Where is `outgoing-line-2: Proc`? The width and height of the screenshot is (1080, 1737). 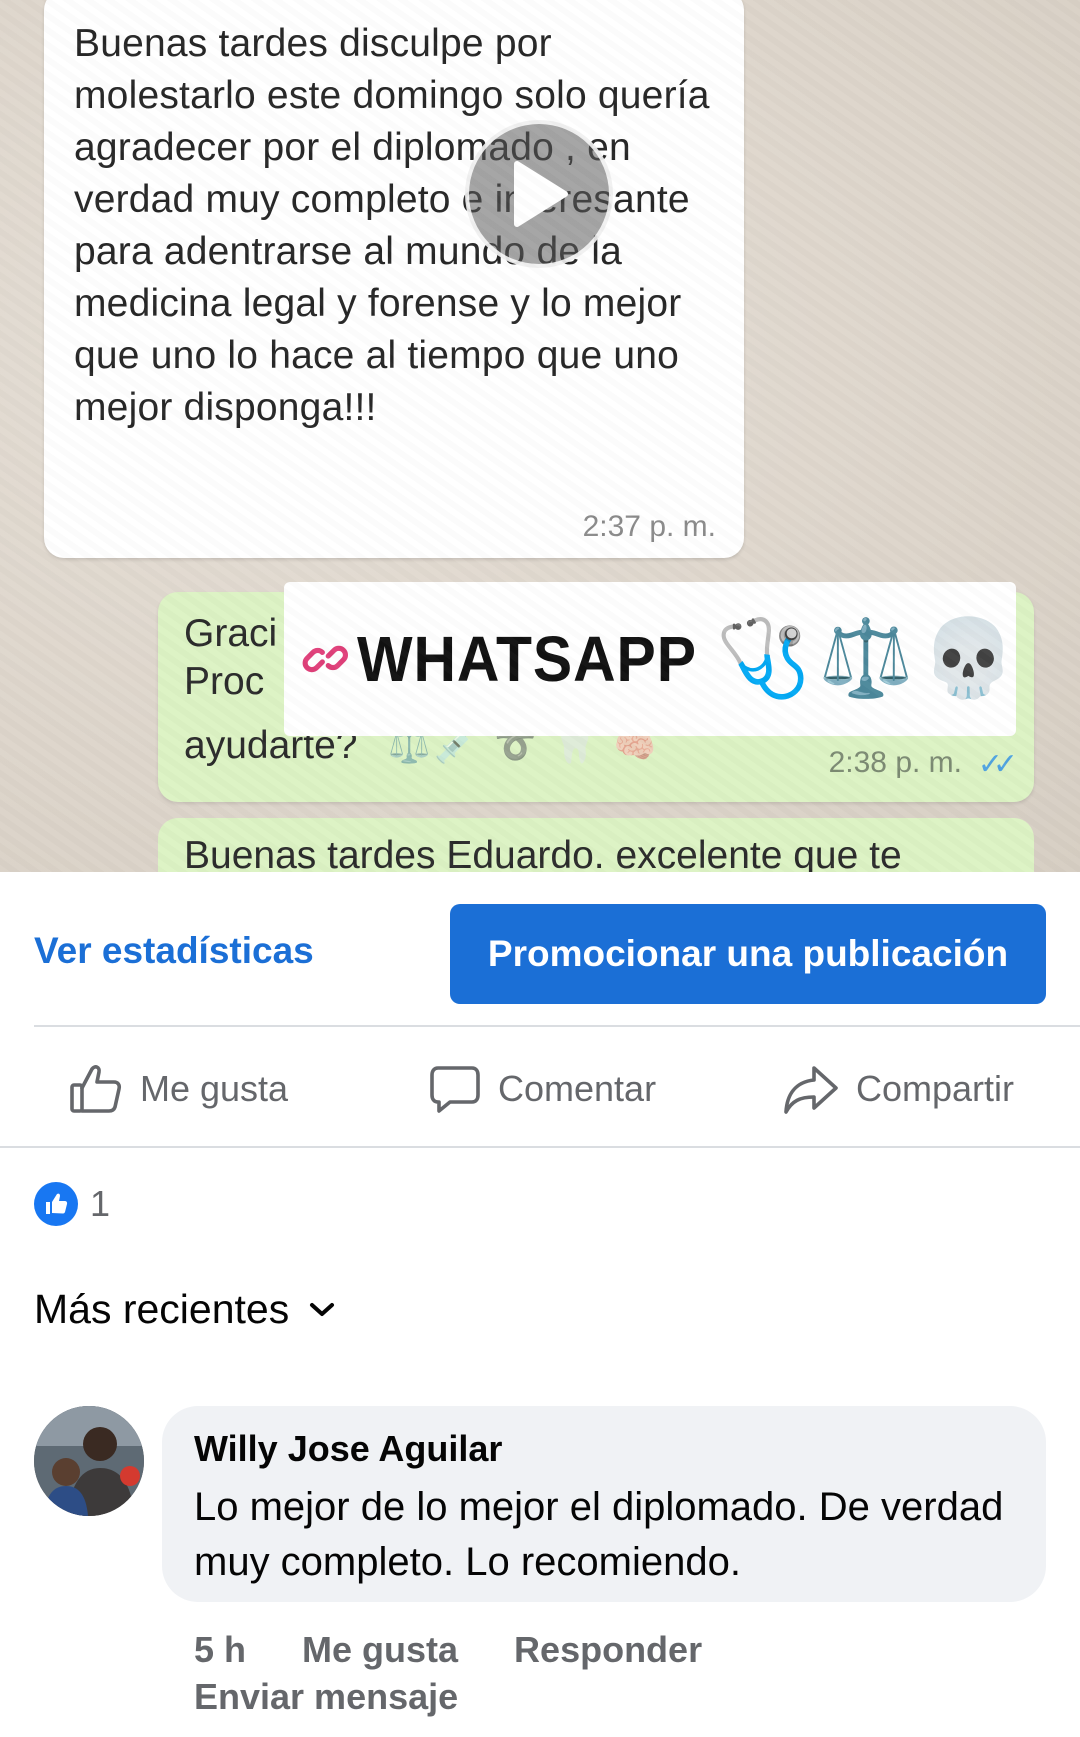 outgoing-line-2: Proc is located at coordinates (224, 681).